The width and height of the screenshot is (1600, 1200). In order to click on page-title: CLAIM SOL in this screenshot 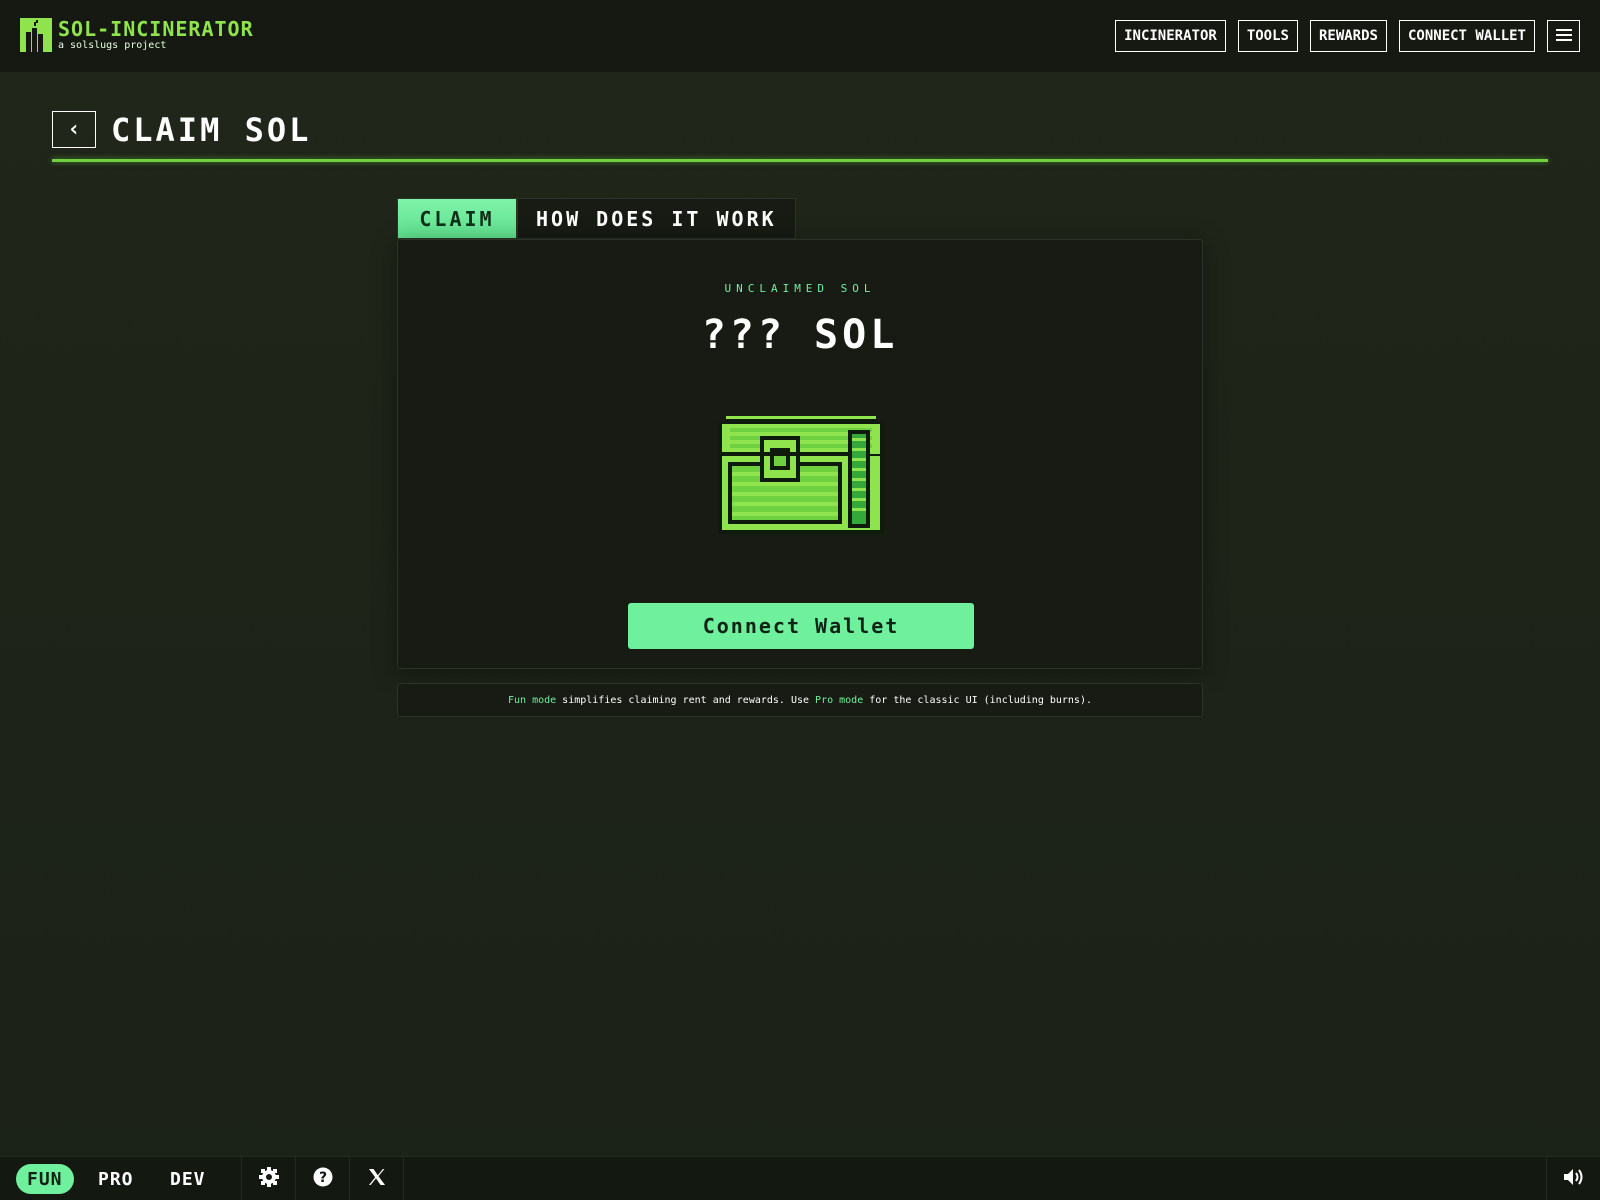, I will do `click(211, 130)`.